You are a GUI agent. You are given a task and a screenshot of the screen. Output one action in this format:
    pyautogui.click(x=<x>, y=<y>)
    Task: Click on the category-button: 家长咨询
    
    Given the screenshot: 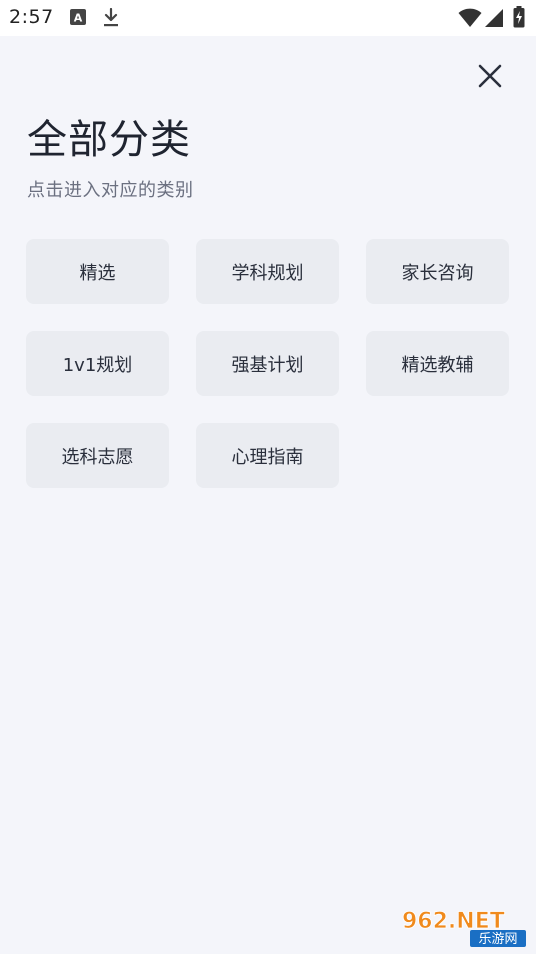 What is the action you would take?
    pyautogui.click(x=437, y=271)
    